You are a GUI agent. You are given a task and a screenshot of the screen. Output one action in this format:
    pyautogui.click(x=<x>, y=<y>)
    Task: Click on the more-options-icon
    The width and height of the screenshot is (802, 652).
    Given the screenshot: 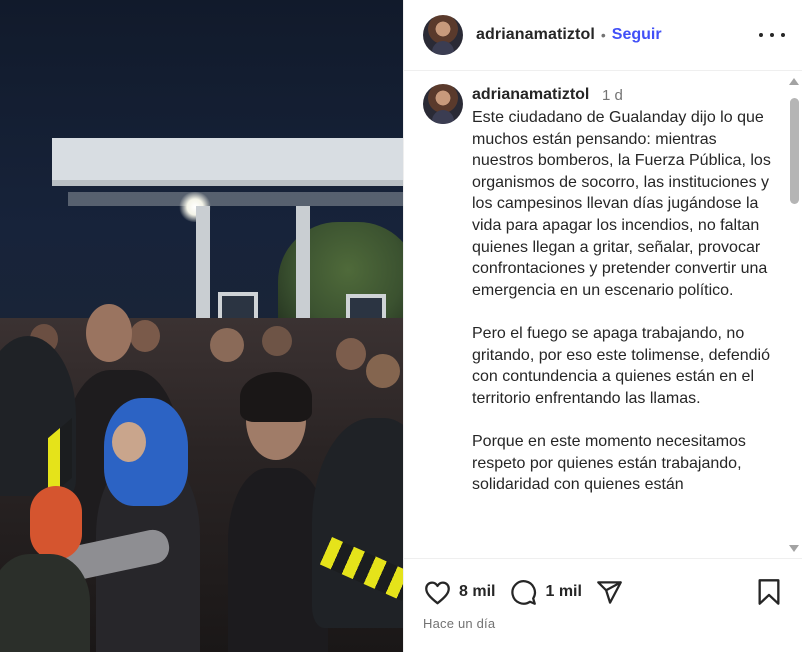 What is the action you would take?
    pyautogui.click(x=772, y=35)
    